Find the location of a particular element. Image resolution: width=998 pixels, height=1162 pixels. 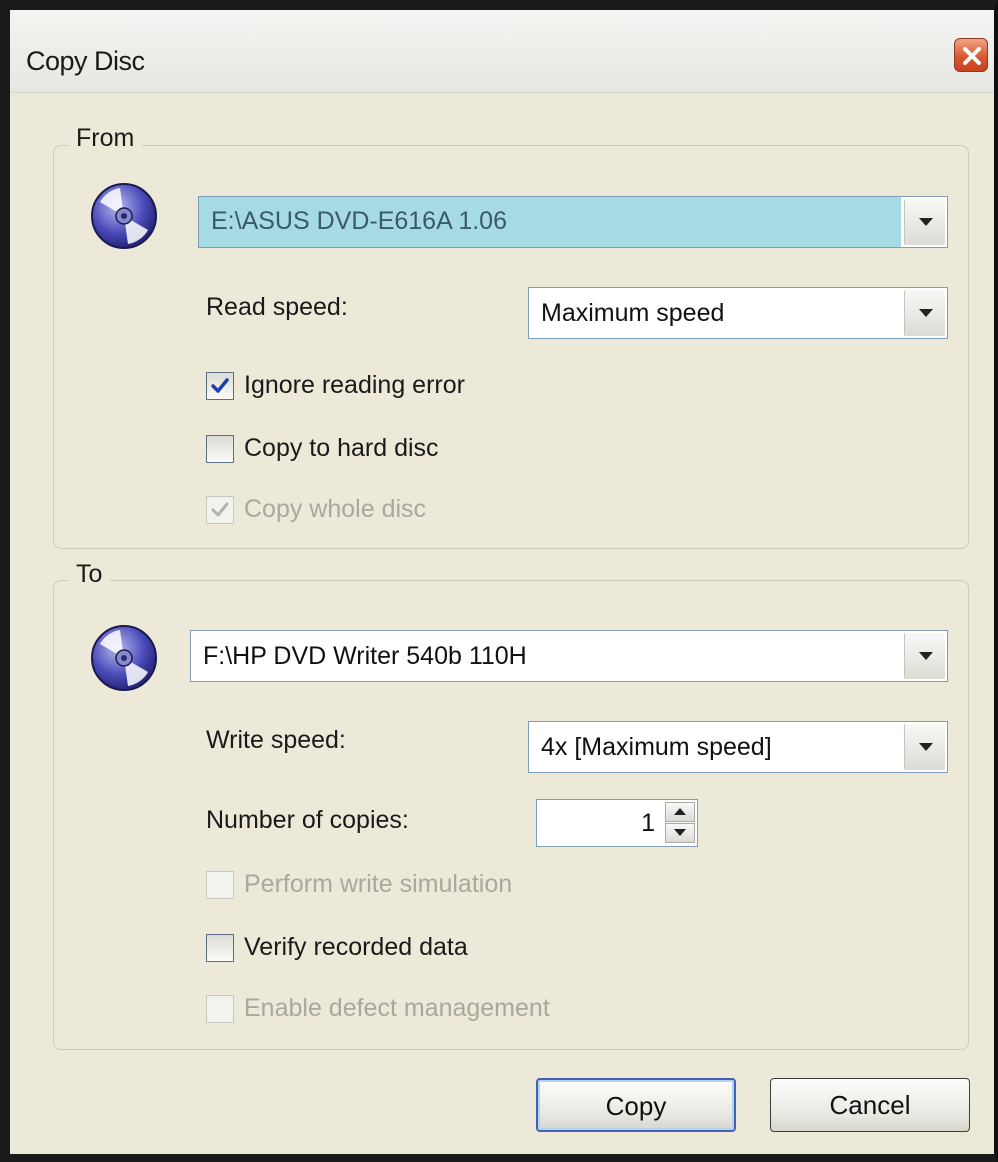

source-drive-select: E:\ASUS DVD-E616A 1.06 is located at coordinates (573, 222).